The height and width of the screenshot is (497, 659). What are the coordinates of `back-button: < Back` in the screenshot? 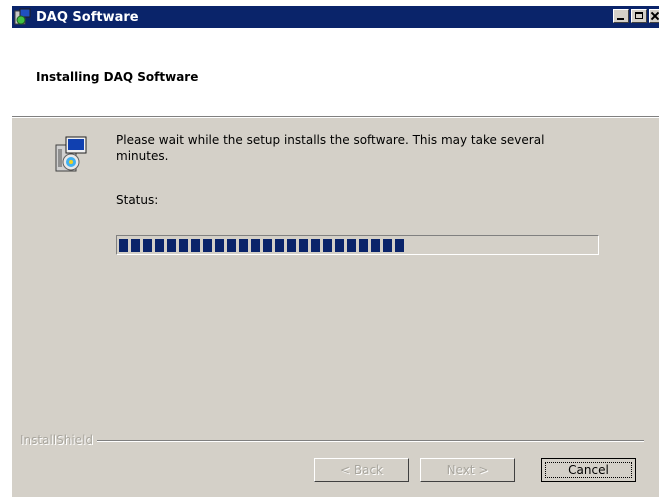 It's located at (361, 470).